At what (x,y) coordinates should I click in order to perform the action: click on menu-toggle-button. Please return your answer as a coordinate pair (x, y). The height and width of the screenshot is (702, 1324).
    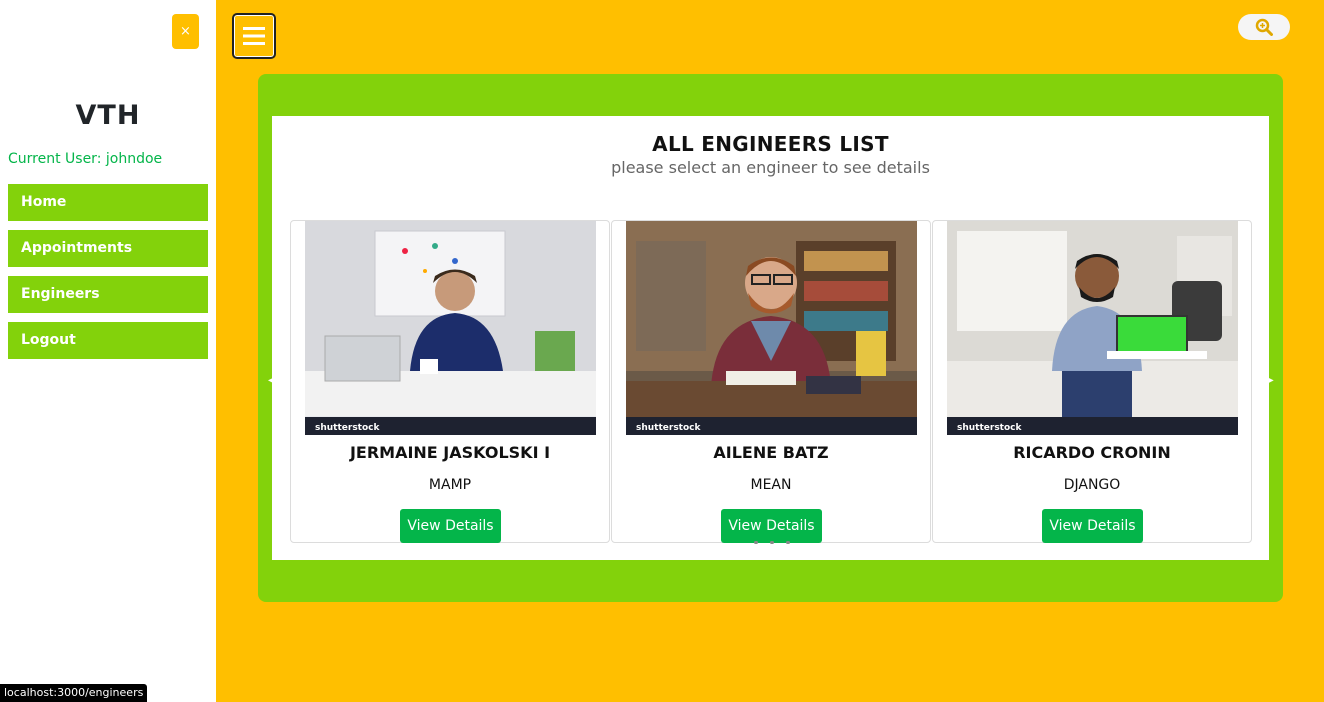
    Looking at the image, I should click on (254, 36).